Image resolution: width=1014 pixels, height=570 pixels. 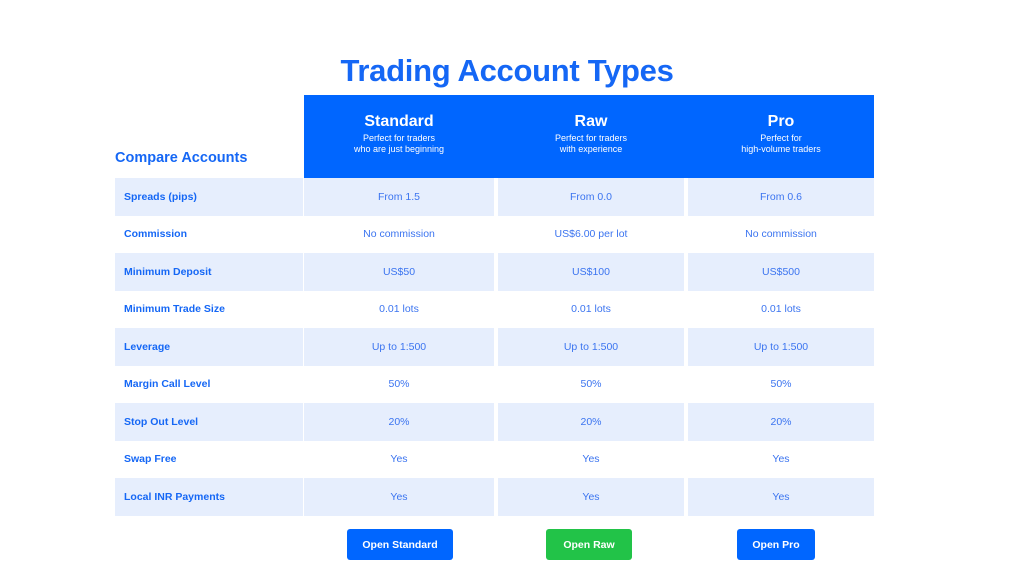 What do you see at coordinates (591, 309) in the screenshot?
I see `row-value-raw: 0.01 lots` at bounding box center [591, 309].